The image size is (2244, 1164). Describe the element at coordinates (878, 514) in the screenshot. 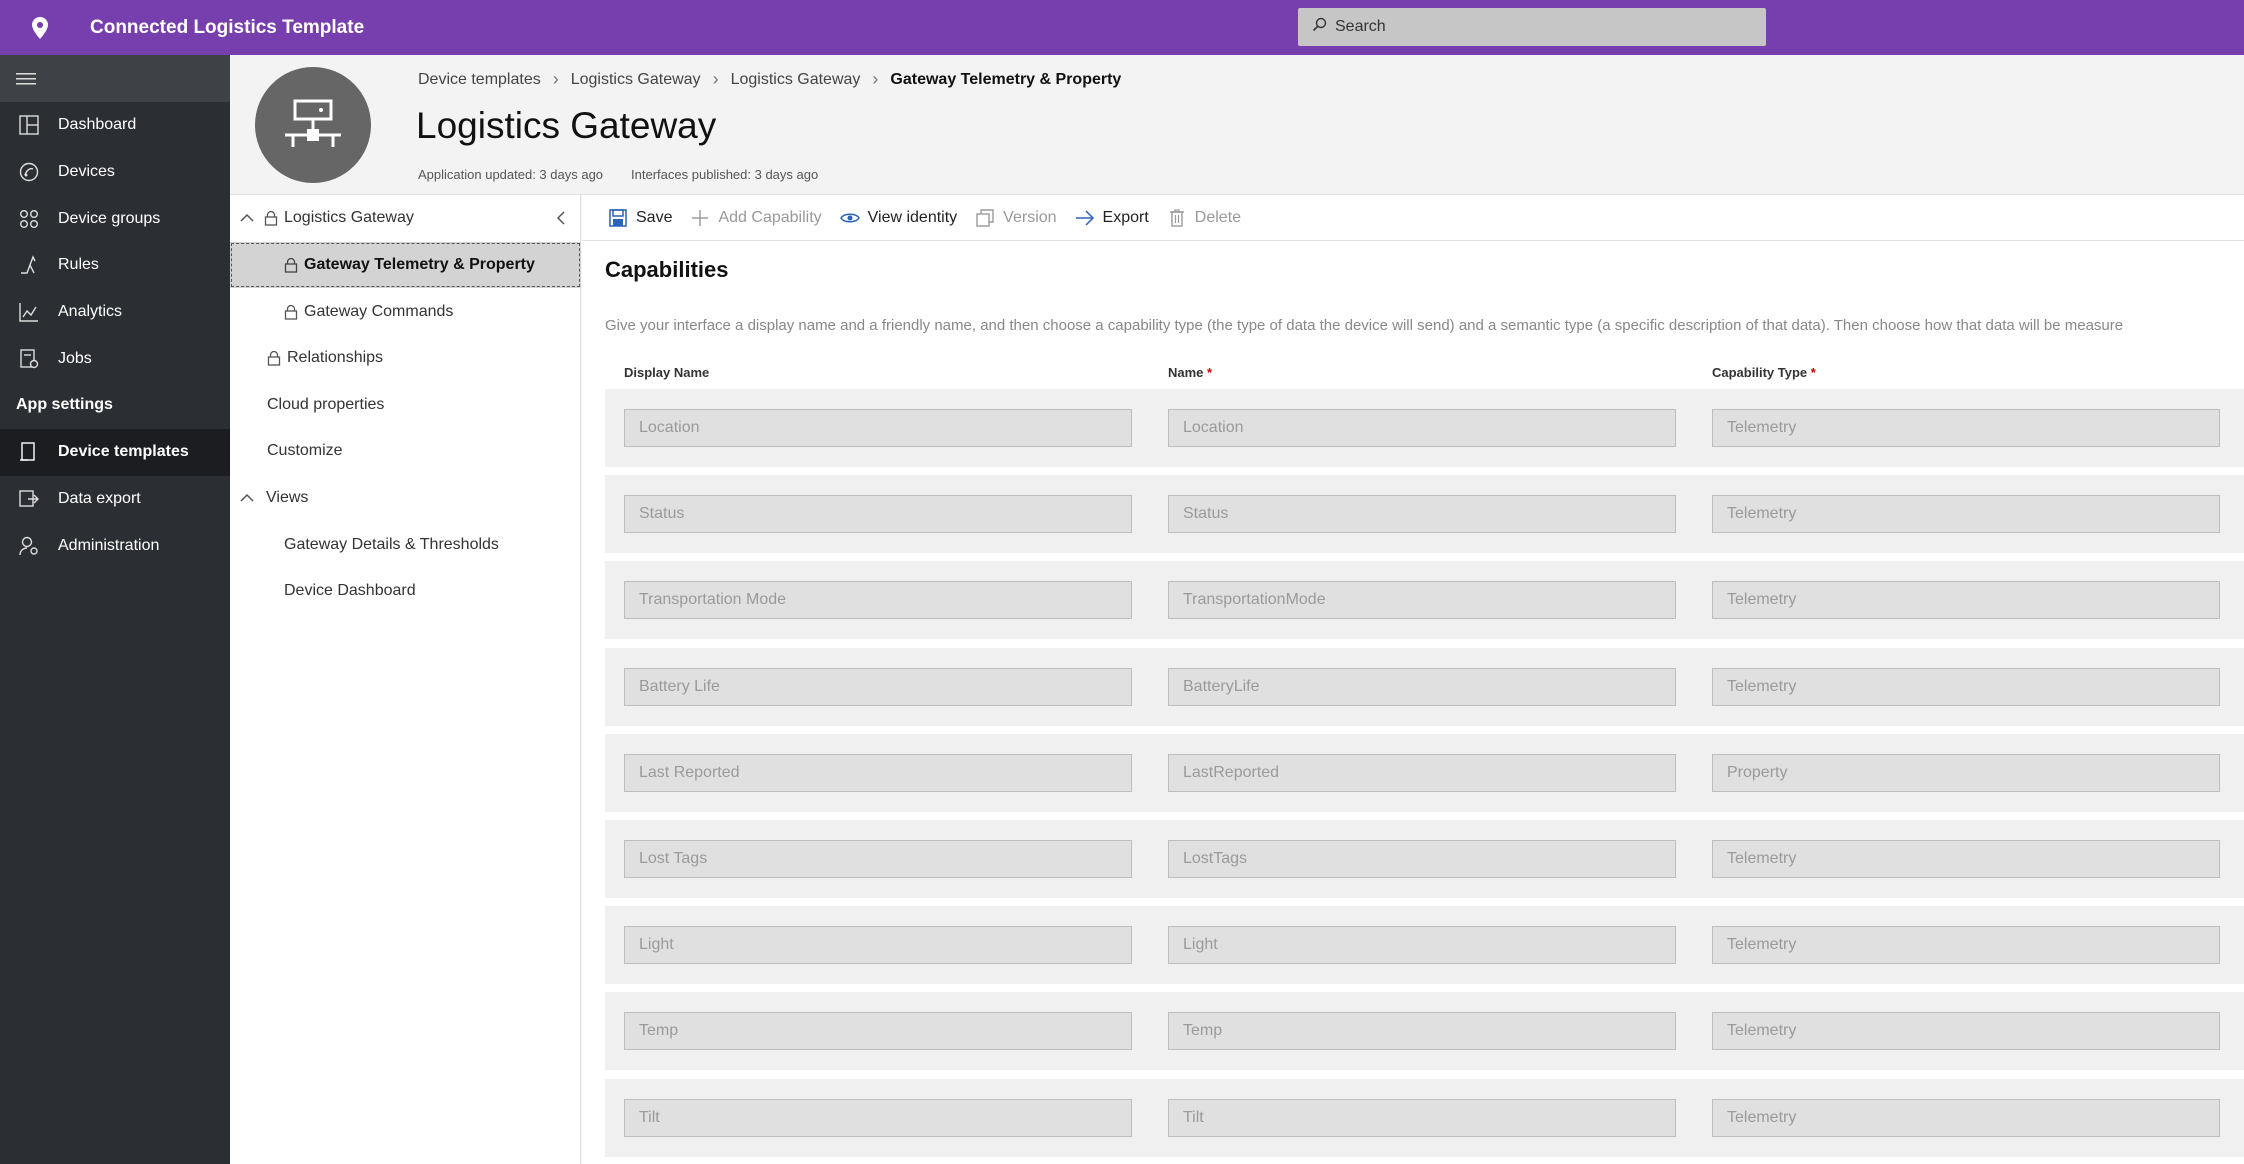

I see `display-name-field: Status` at that location.